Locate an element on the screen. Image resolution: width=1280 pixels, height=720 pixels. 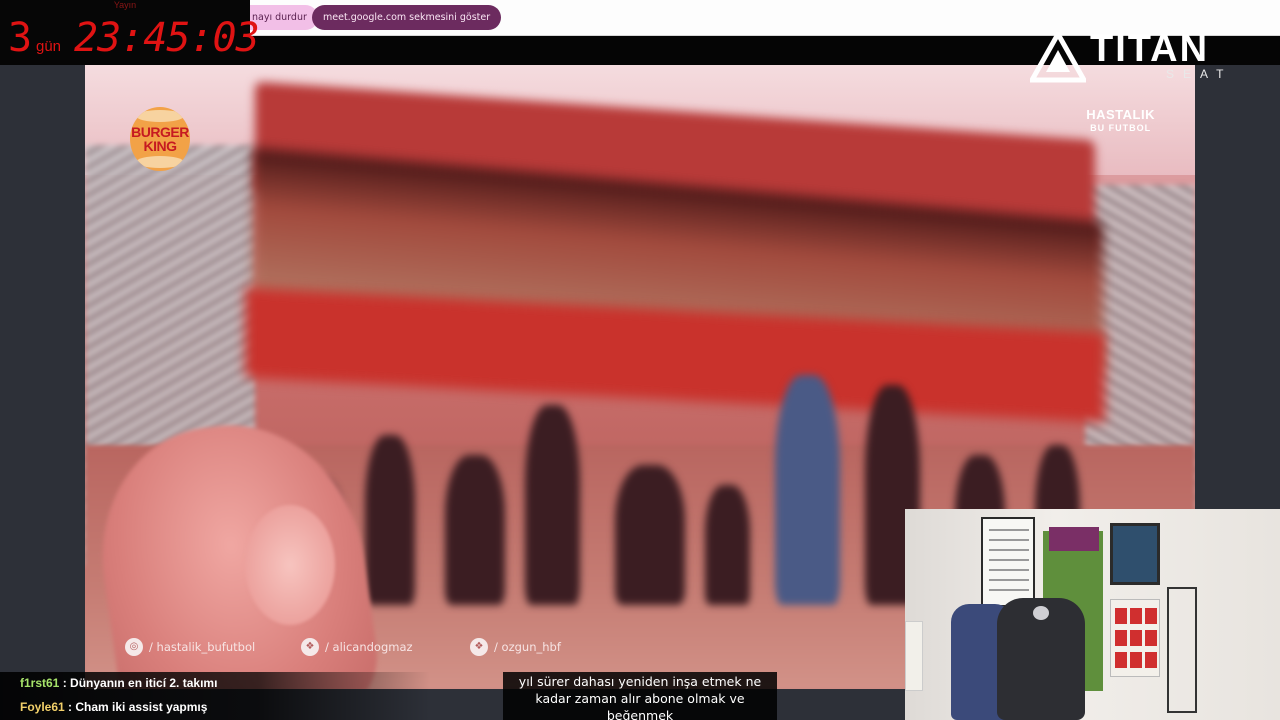
social-handle: / ozgun_hbf is located at coordinates (527, 647).